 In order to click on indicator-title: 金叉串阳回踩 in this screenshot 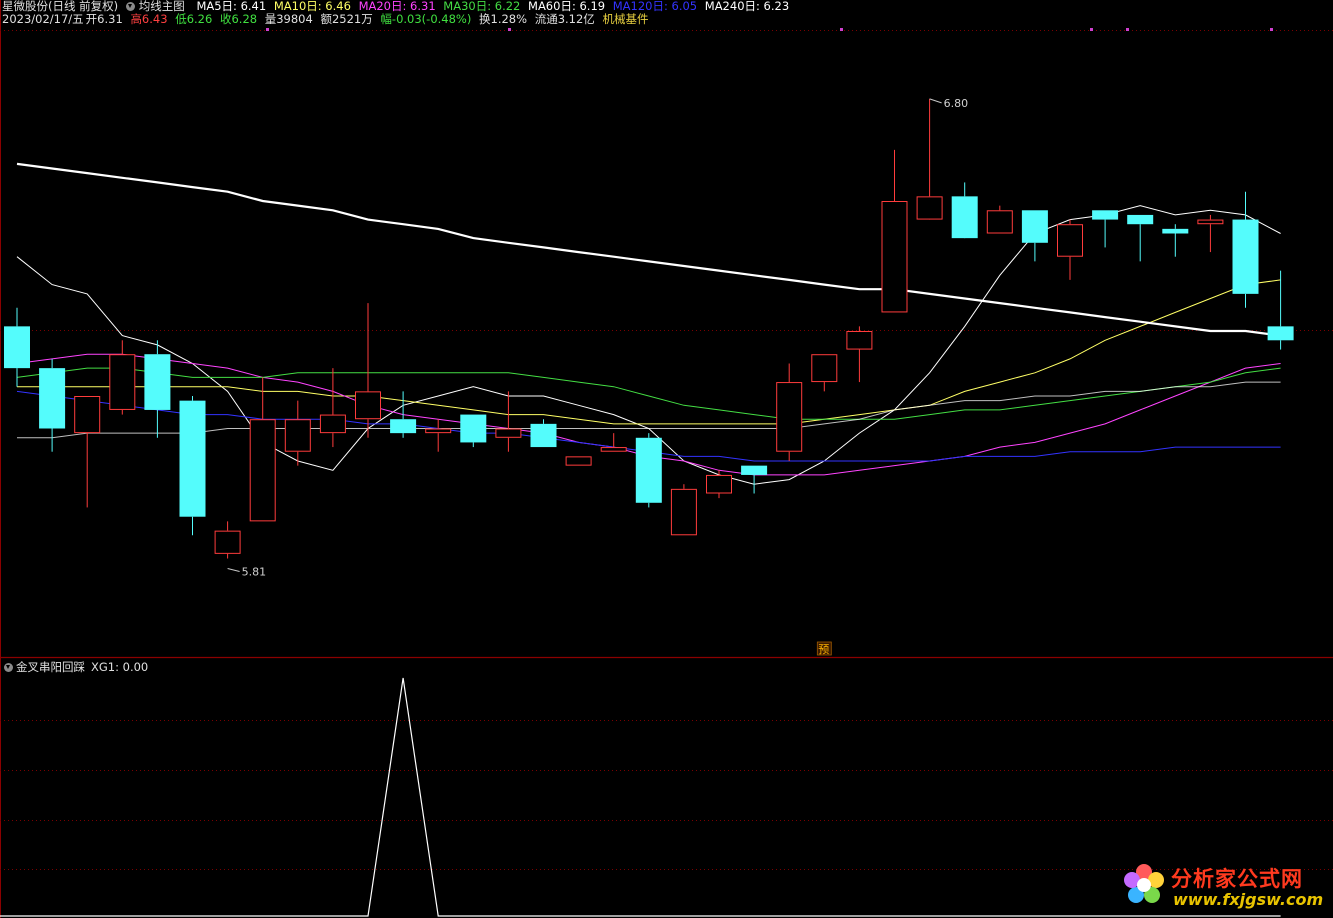, I will do `click(50, 667)`.